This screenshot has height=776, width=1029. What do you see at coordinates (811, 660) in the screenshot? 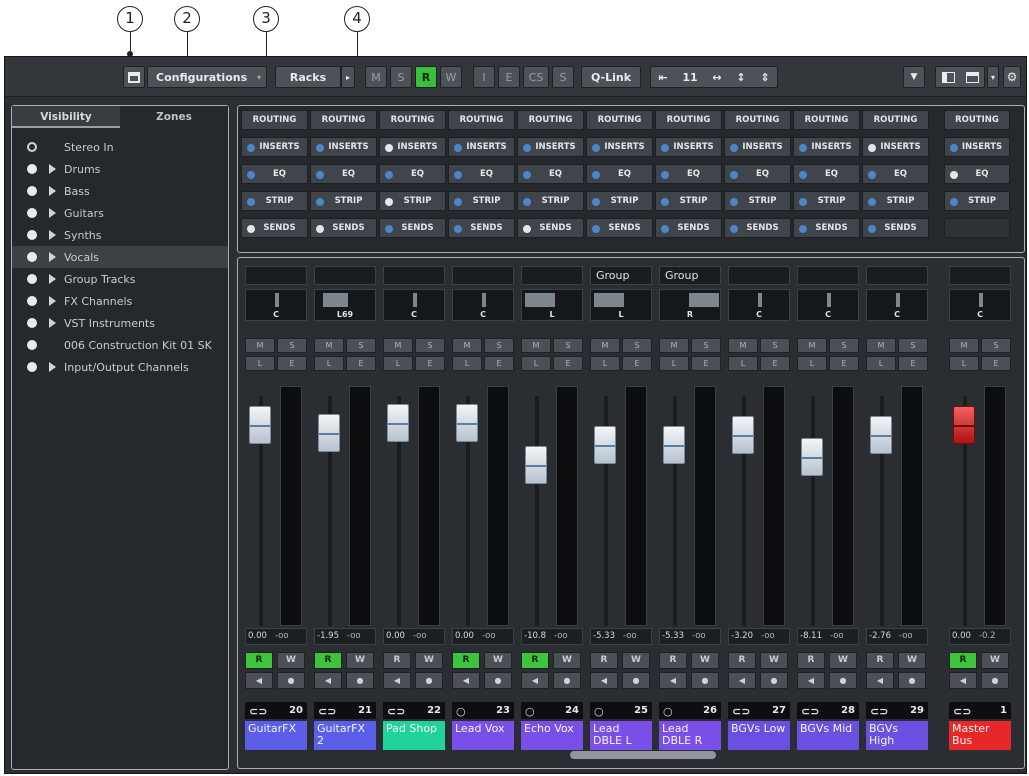
I see `read-automation-button: R` at bounding box center [811, 660].